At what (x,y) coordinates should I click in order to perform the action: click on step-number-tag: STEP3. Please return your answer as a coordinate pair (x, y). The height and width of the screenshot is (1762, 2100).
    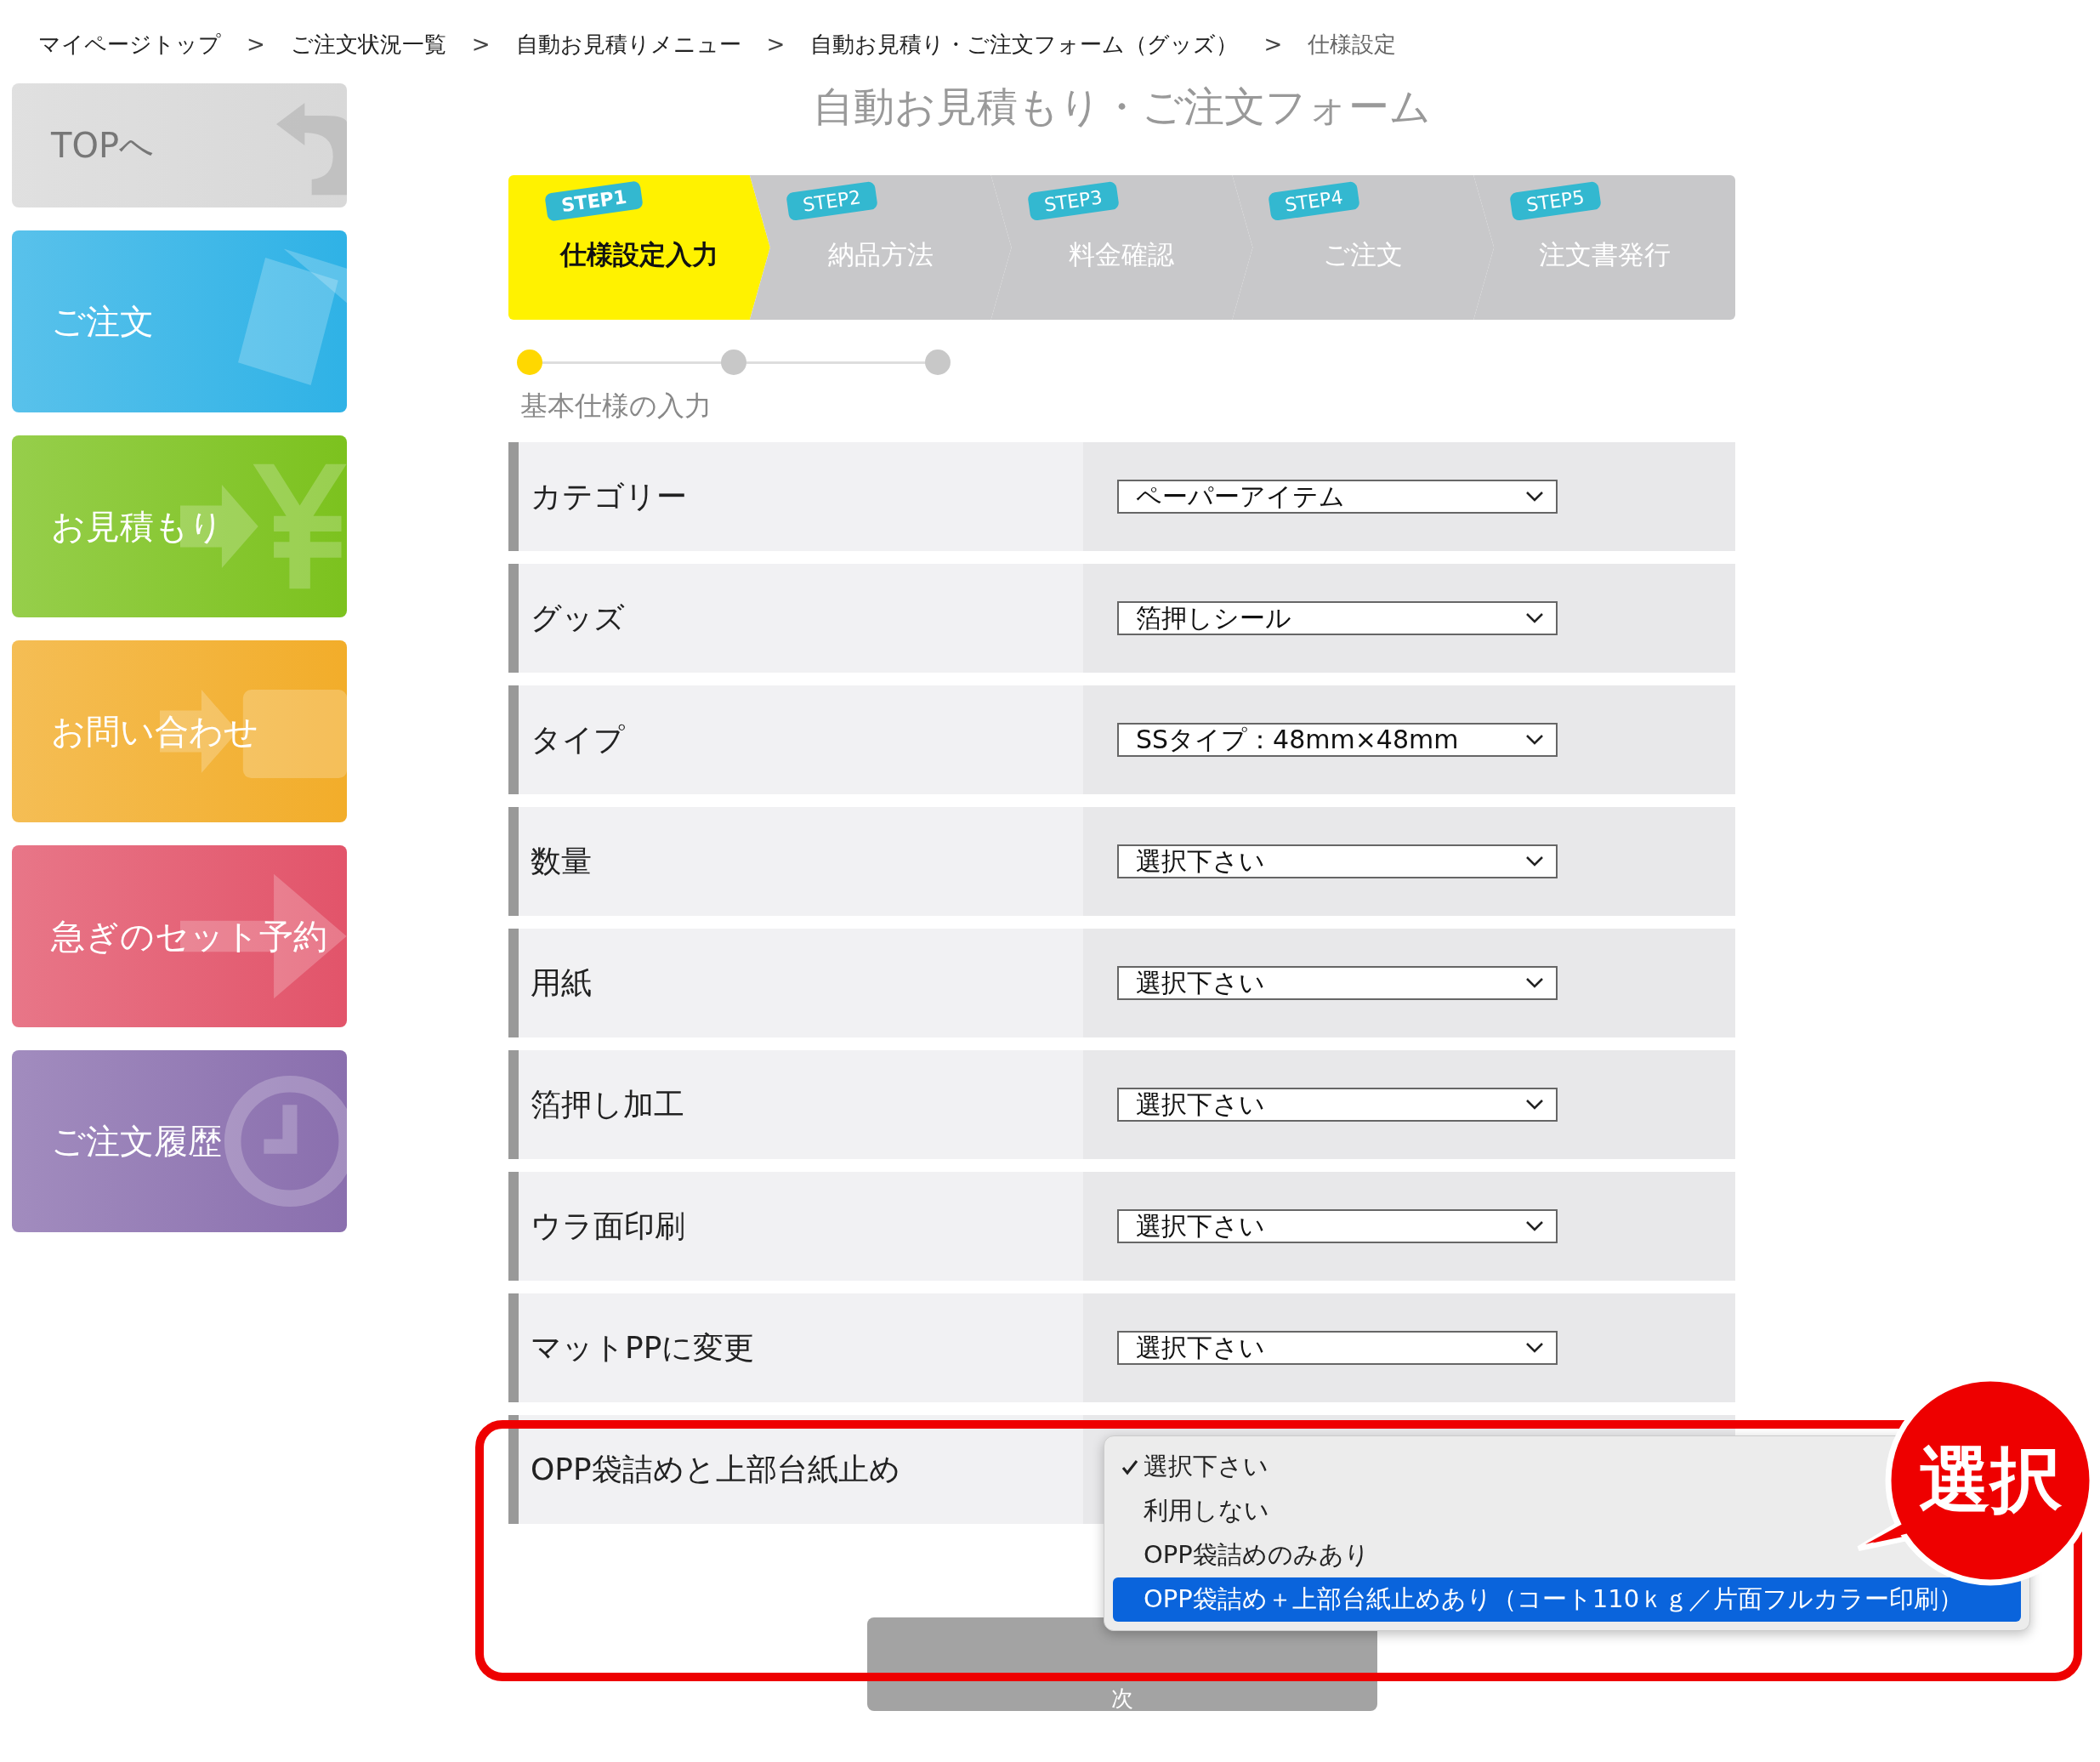
    Looking at the image, I should click on (1072, 201).